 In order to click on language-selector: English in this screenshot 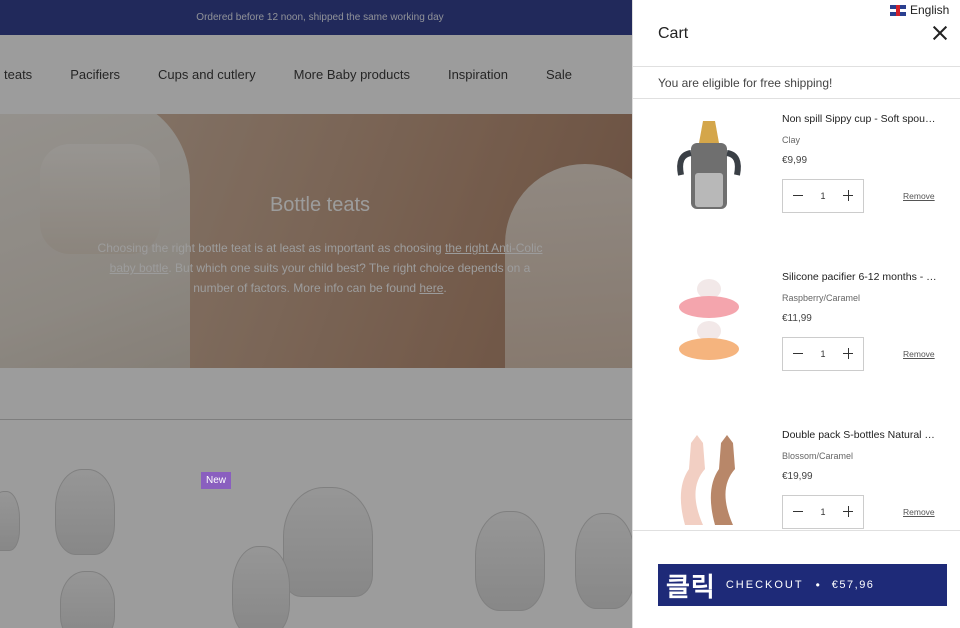, I will do `click(919, 10)`.